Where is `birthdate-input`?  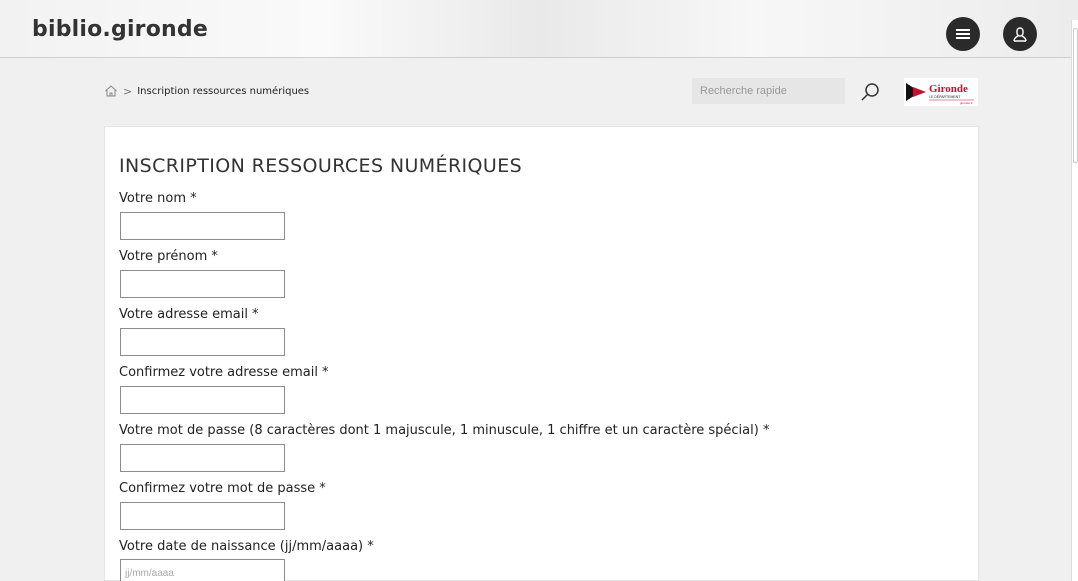 birthdate-input is located at coordinates (202, 570).